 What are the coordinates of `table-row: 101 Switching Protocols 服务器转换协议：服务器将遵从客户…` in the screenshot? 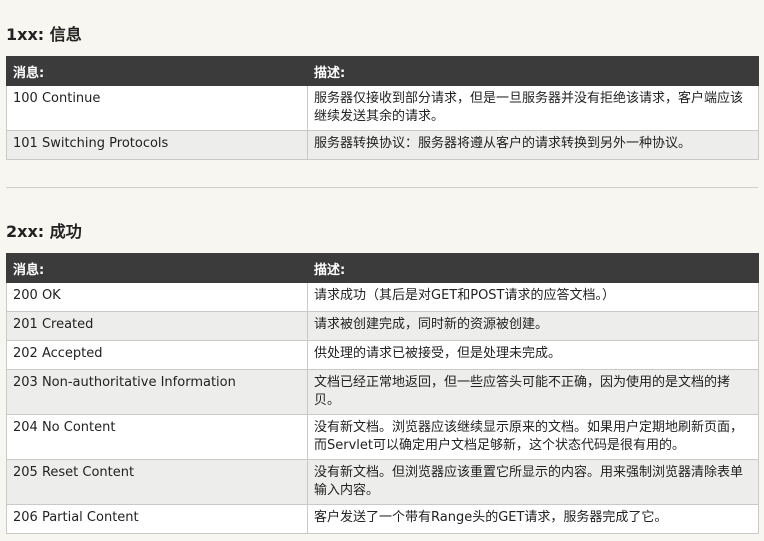 It's located at (382, 145).